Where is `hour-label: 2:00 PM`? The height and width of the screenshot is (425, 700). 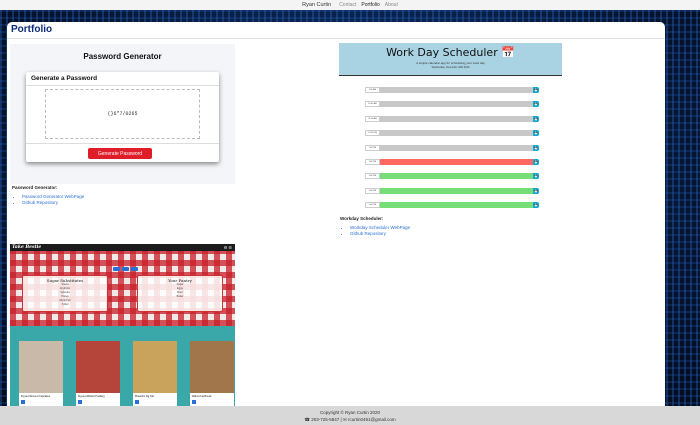 hour-label: 2:00 PM is located at coordinates (372, 162).